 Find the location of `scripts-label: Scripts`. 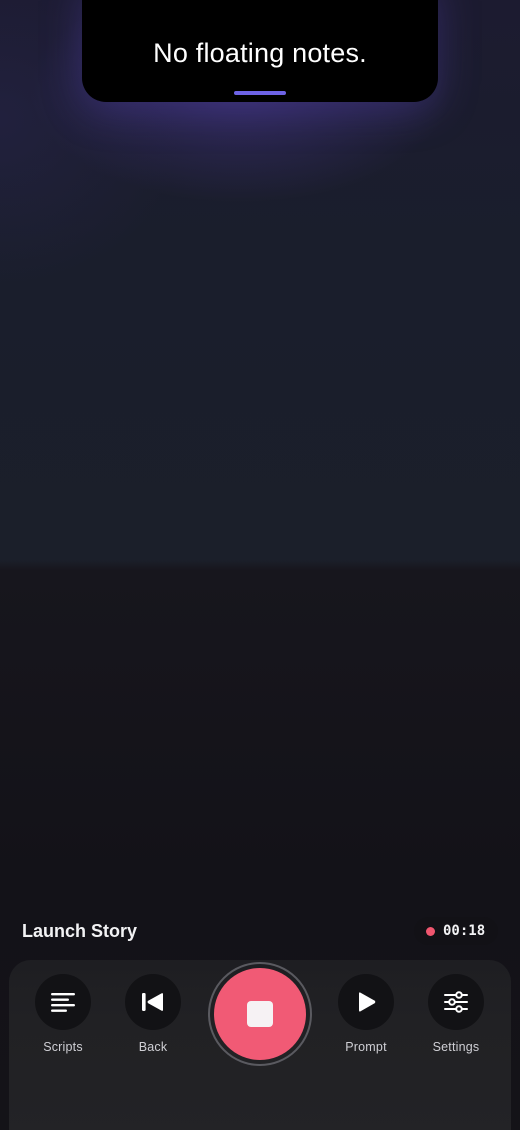

scripts-label: Scripts is located at coordinates (63, 1047).